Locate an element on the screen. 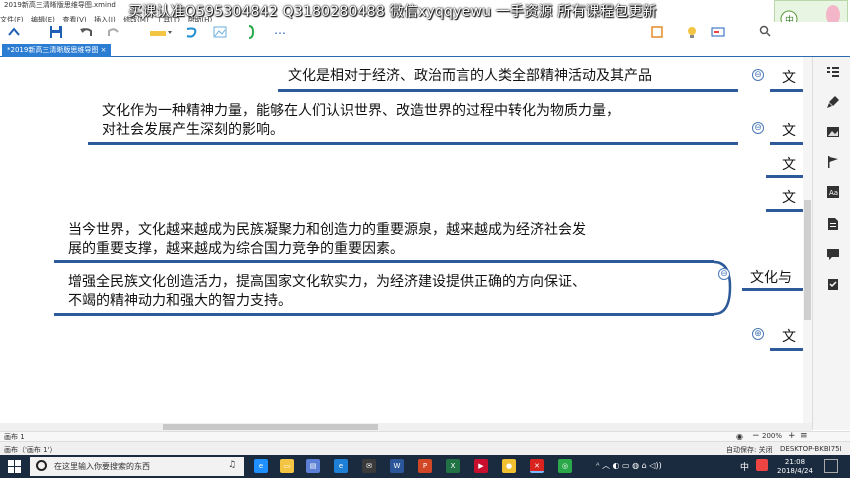 The image size is (850, 478). text-style-icon: Aa is located at coordinates (833, 192).